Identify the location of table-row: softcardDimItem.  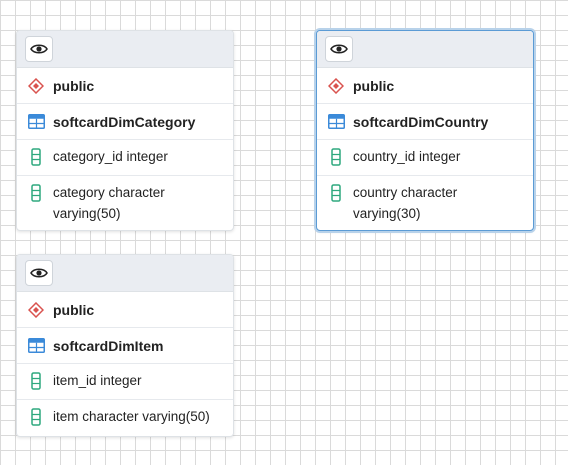
(125, 346).